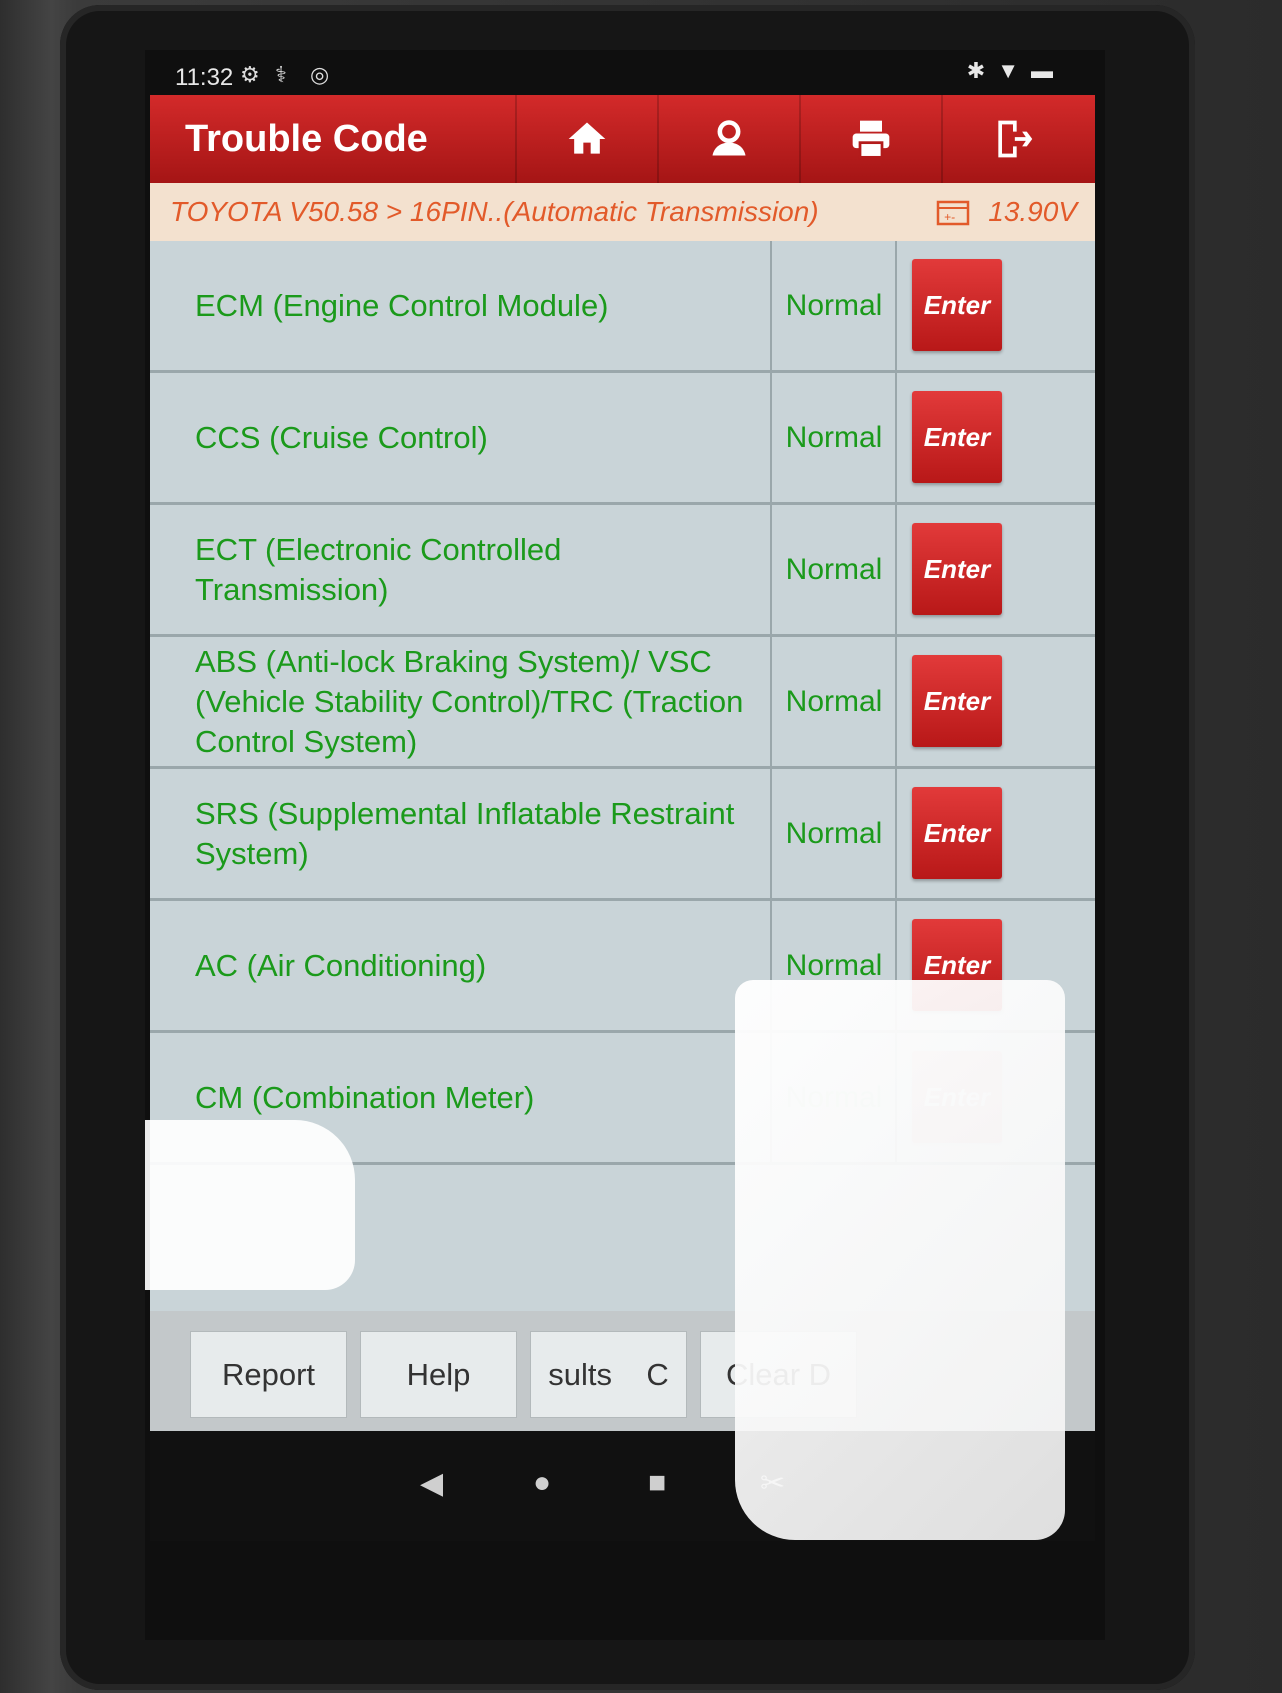 This screenshot has width=1282, height=1693. I want to click on home-button, so click(586, 139).